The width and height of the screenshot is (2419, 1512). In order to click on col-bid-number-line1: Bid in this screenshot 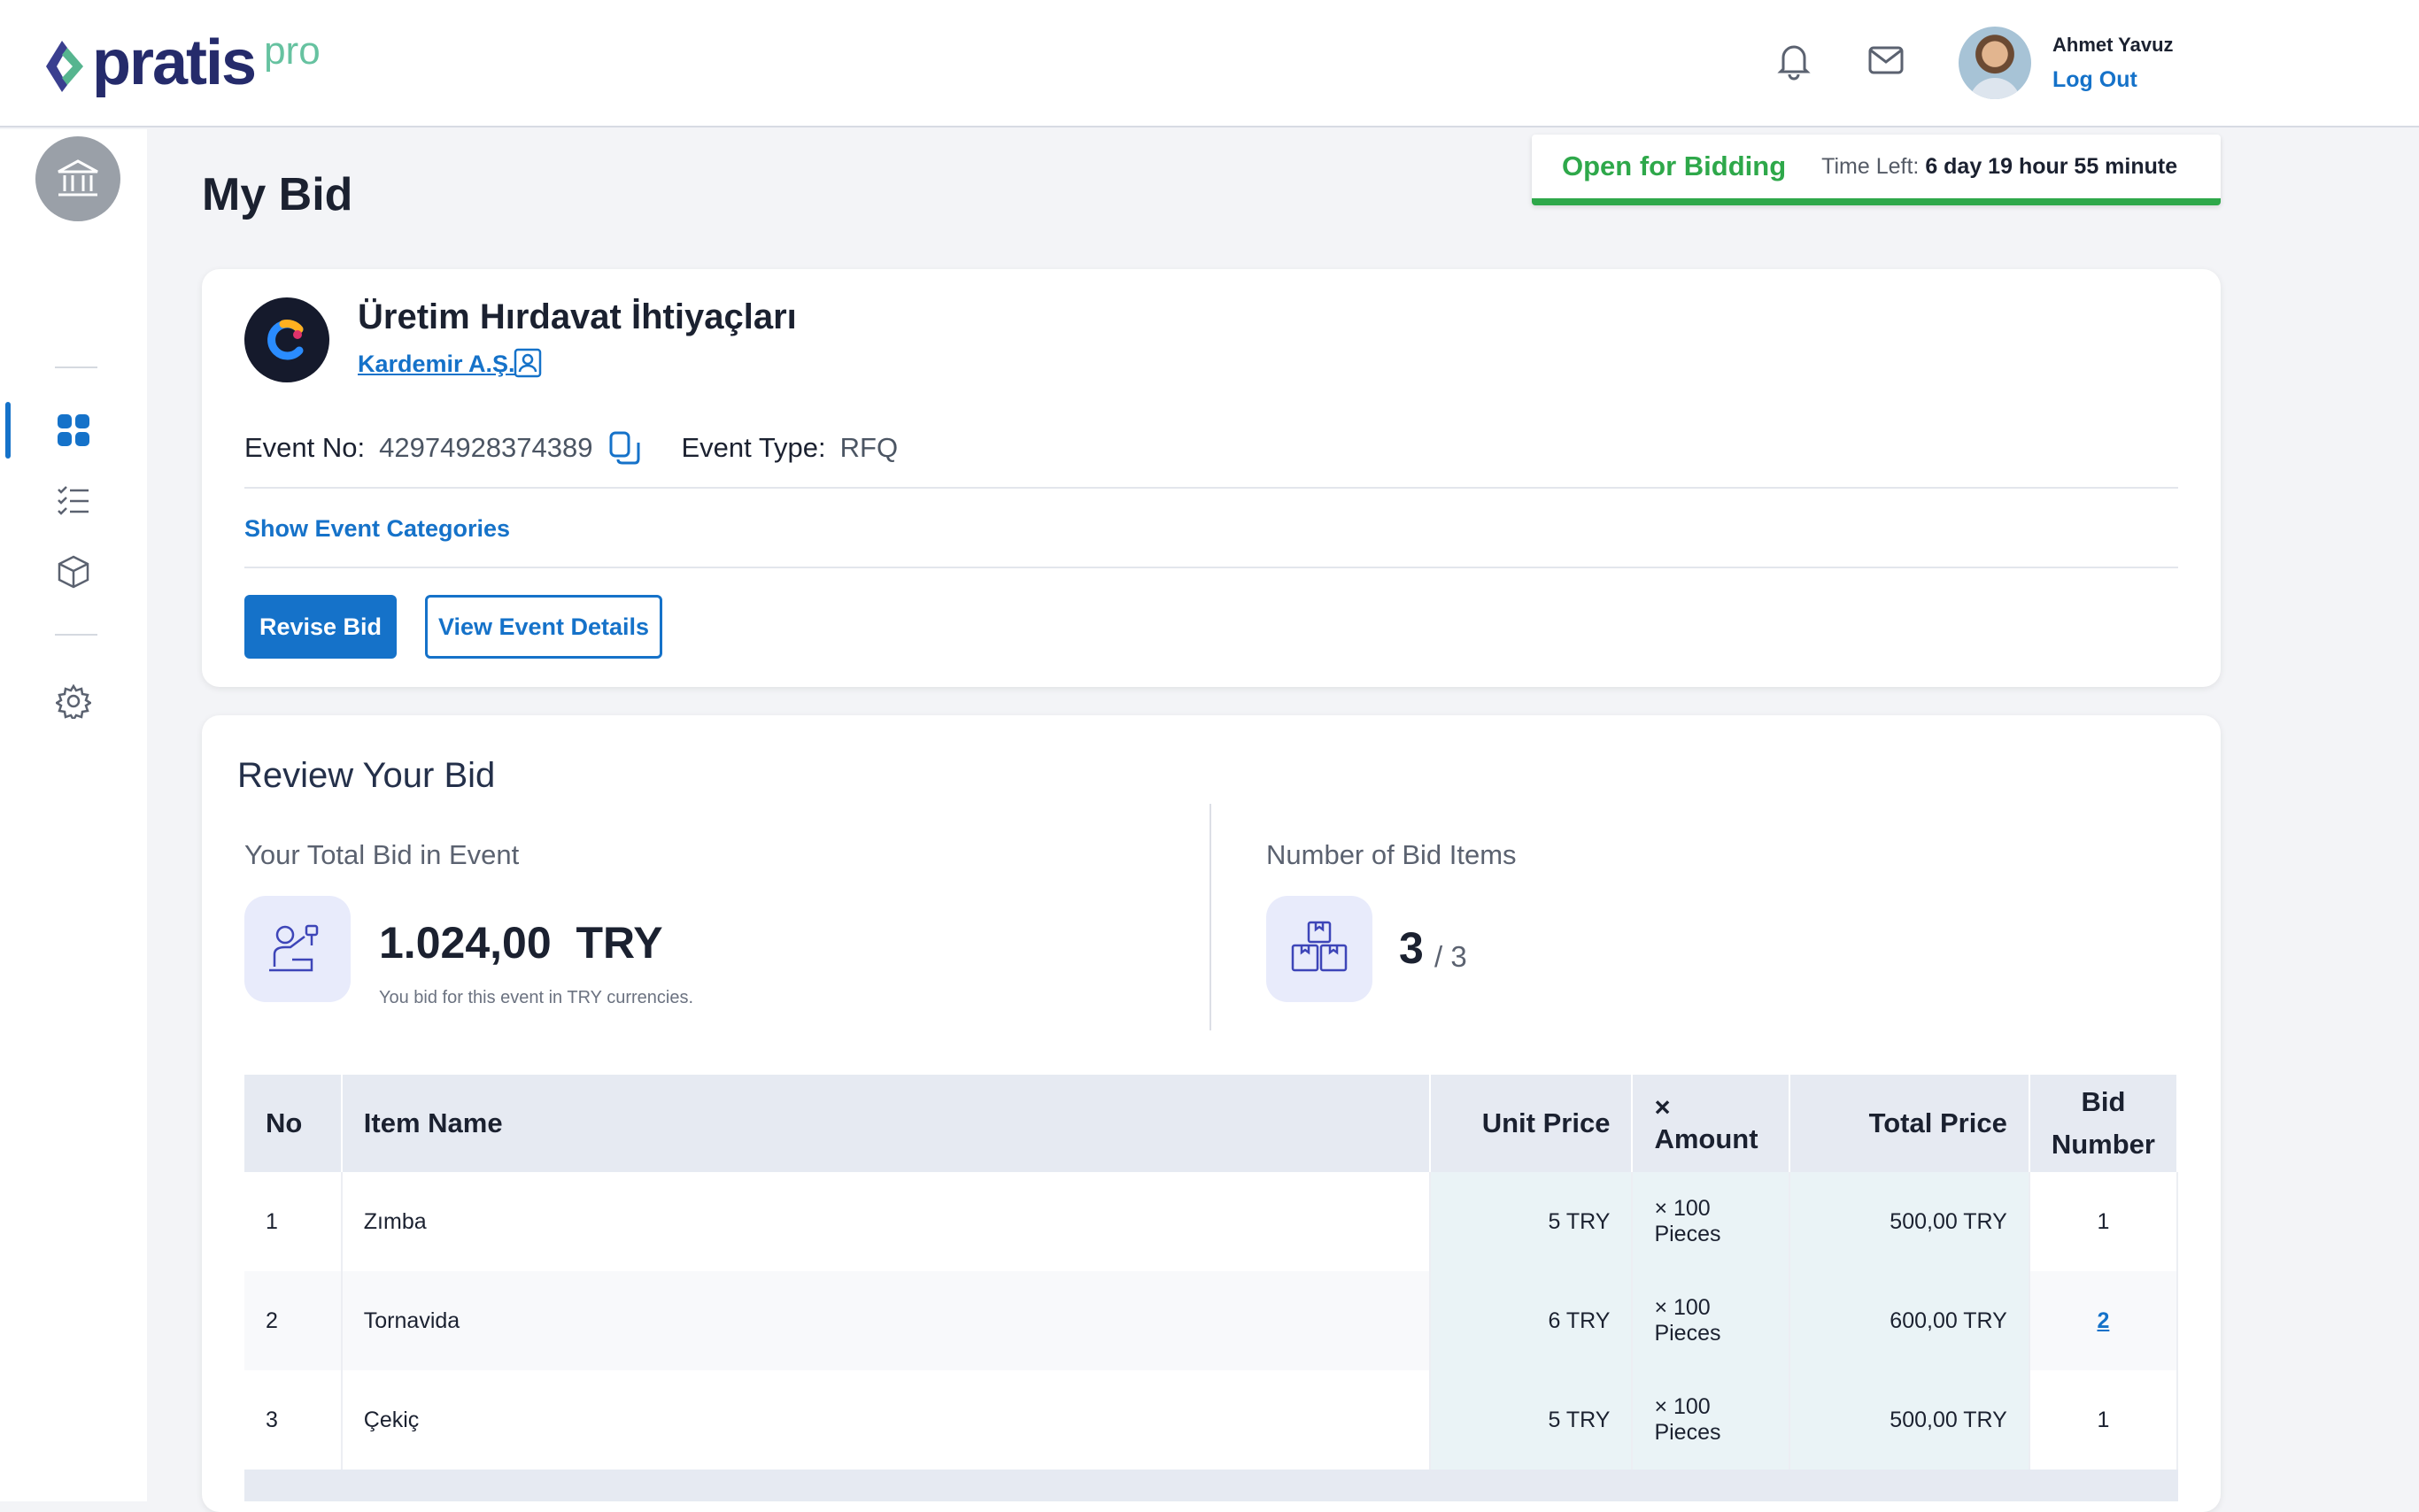, I will do `click(2103, 1101)`.